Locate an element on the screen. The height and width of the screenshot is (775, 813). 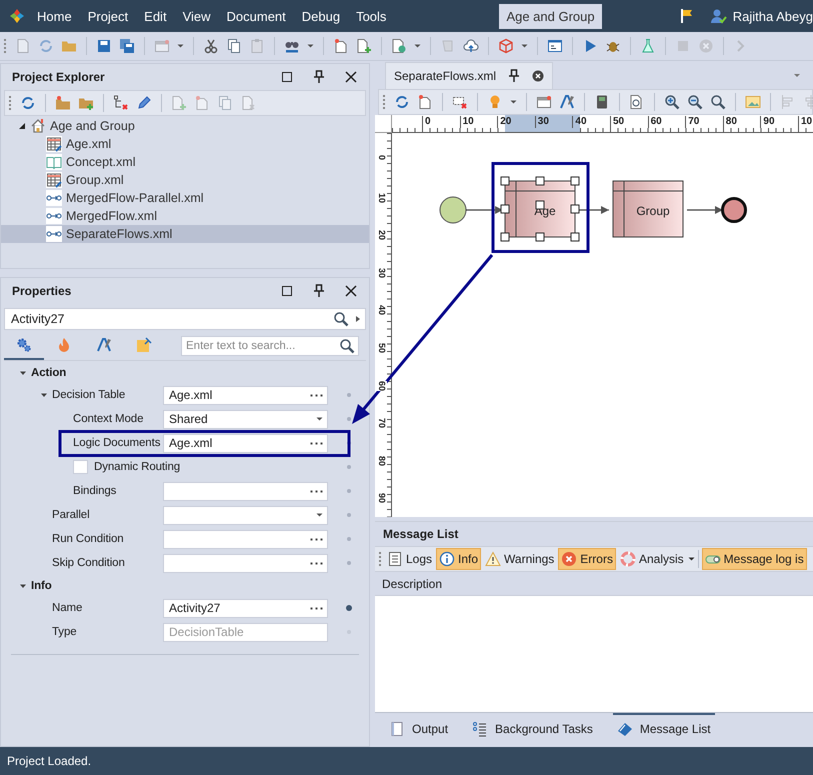
ruler-label: 20 is located at coordinates (504, 122).